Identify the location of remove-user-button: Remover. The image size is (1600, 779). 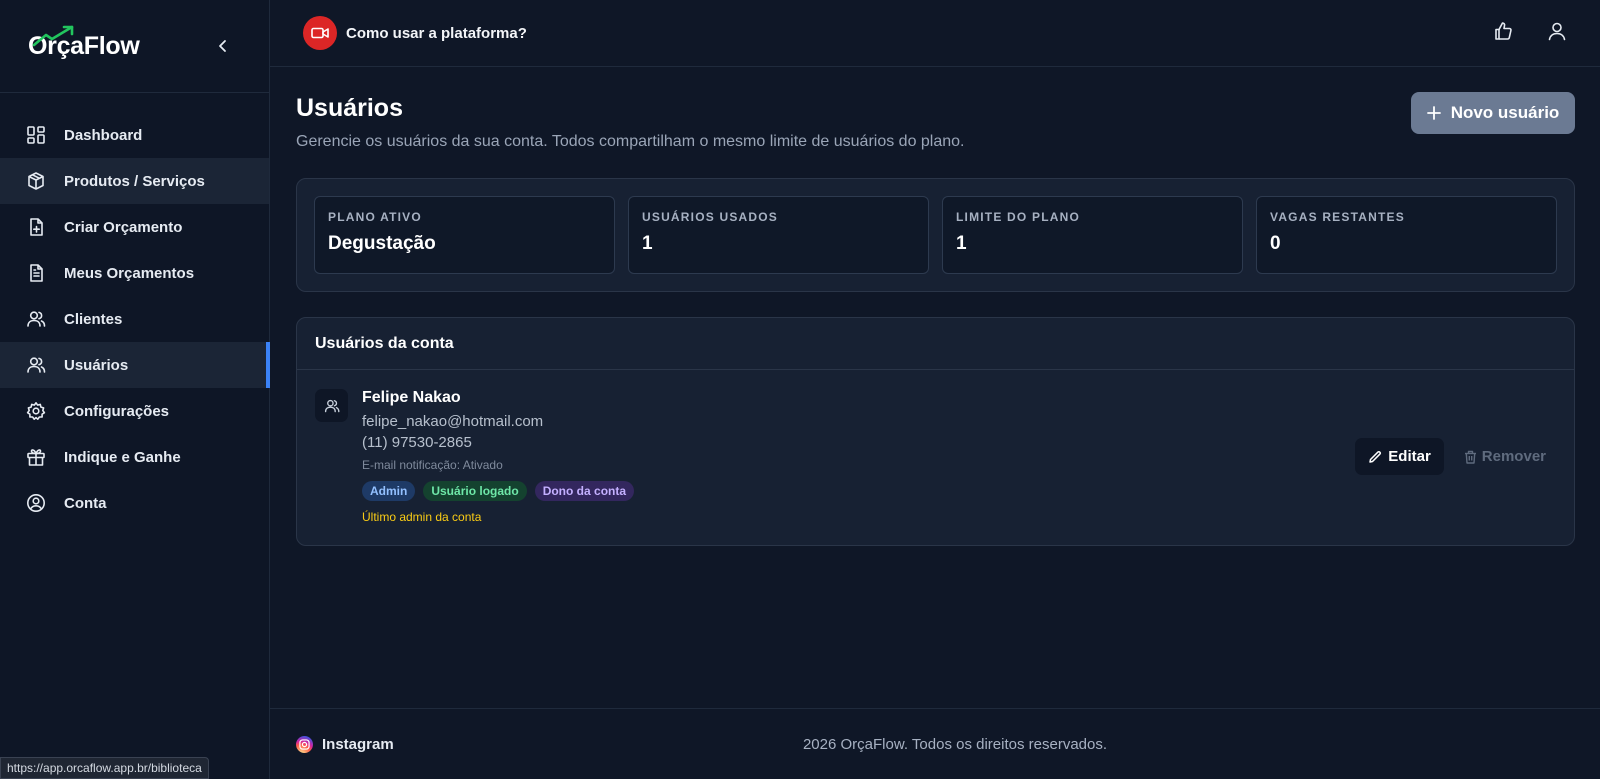
(1505, 456).